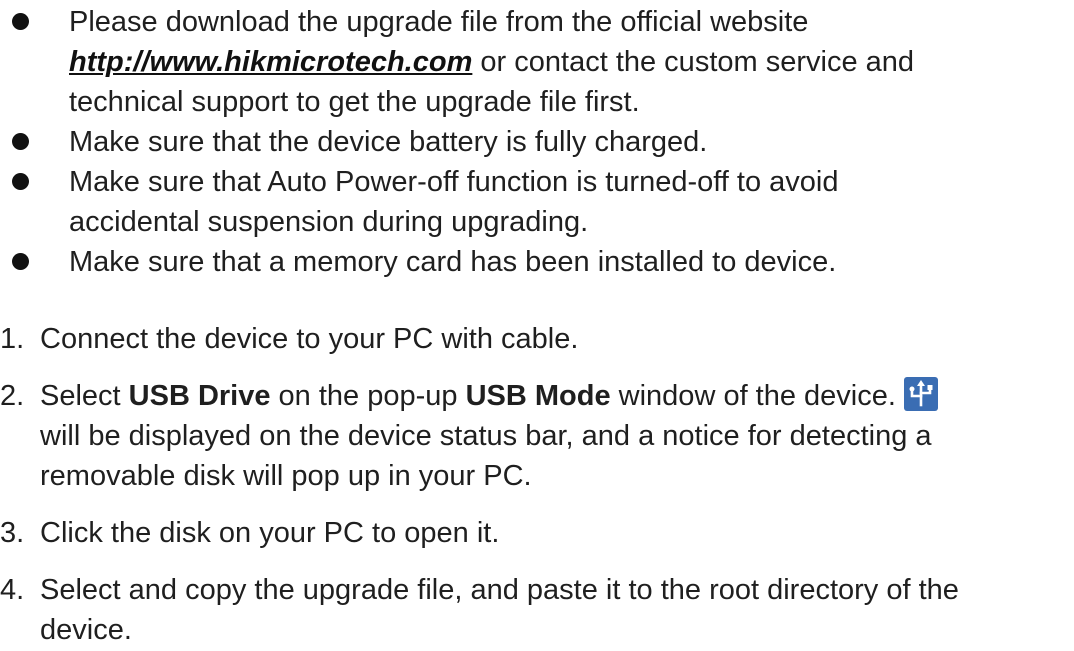  I want to click on step-item: 3. Click the disk on your PC to open it., so click(537, 533).